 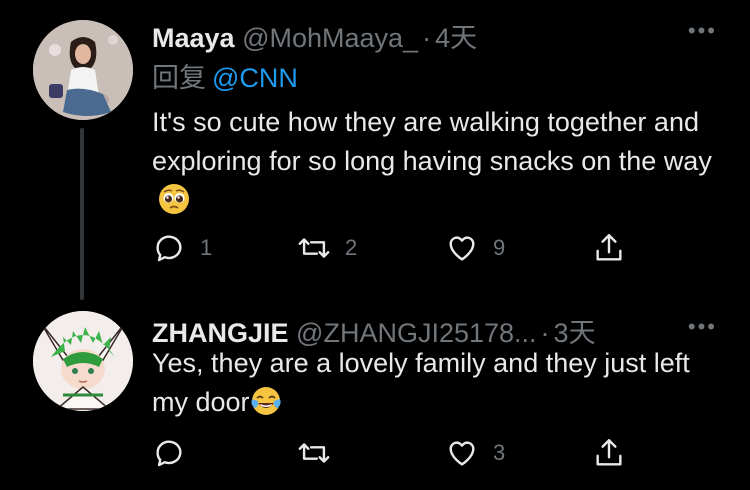 I want to click on pleading-face-emoji, so click(x=174, y=199).